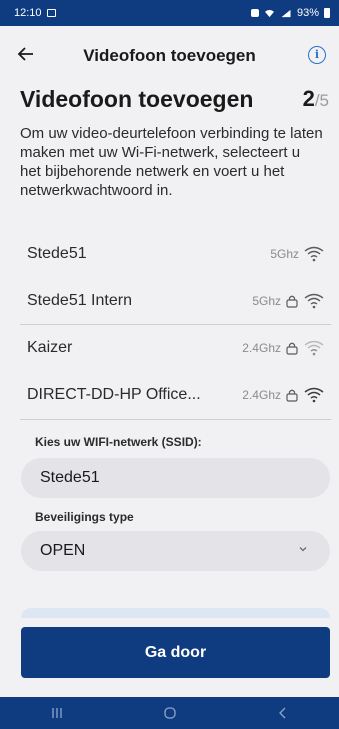  What do you see at coordinates (84, 517) in the screenshot?
I see `security-type-label: Beveiligings type` at bounding box center [84, 517].